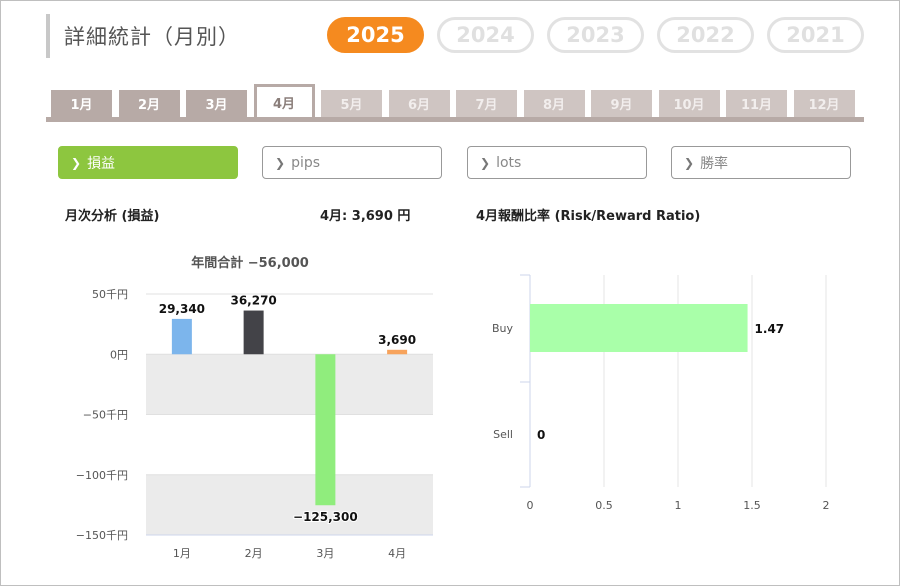  Describe the element at coordinates (503, 434) in the screenshot. I see `y-tick-label: Sell` at that location.